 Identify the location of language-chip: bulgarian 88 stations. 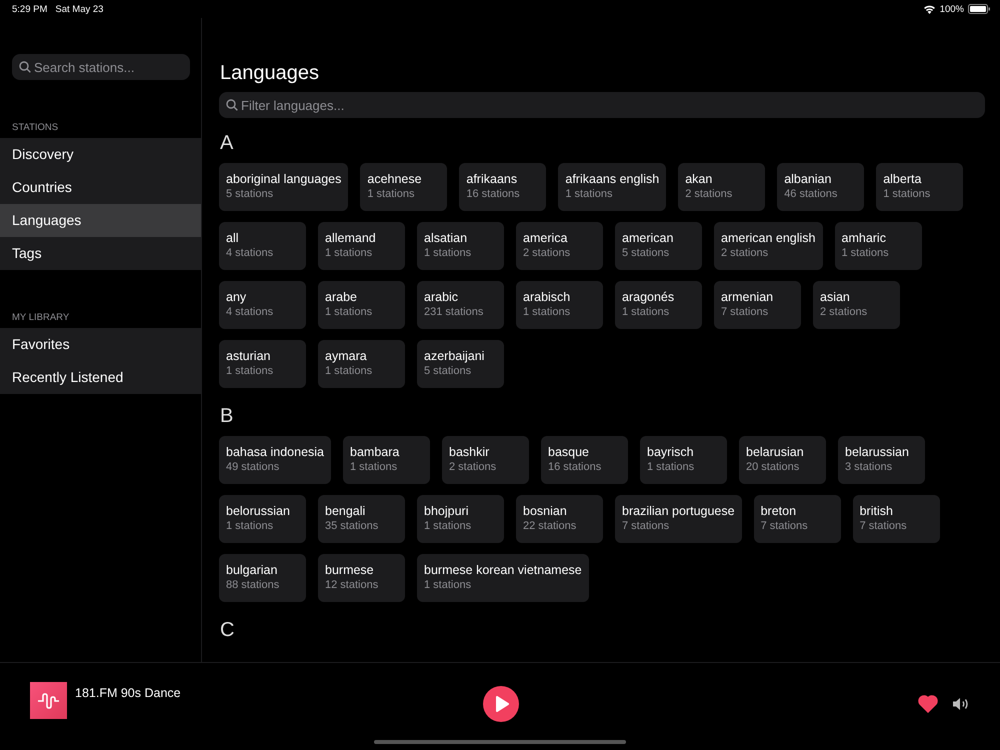
(262, 578).